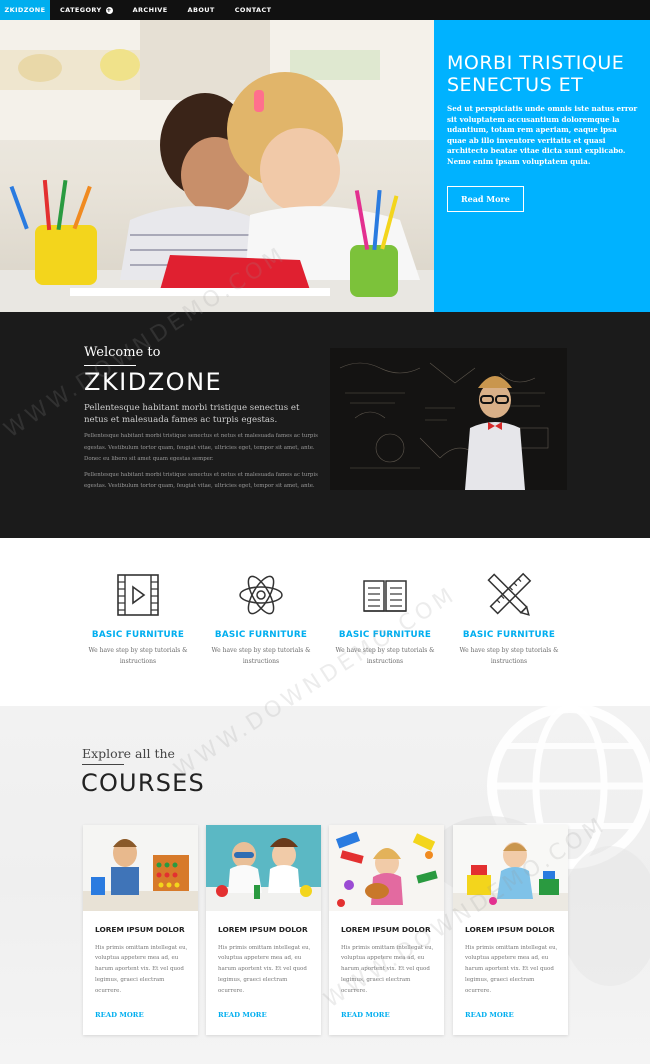  What do you see at coordinates (201, 10) in the screenshot?
I see `nav-item-about: ABOUT` at bounding box center [201, 10].